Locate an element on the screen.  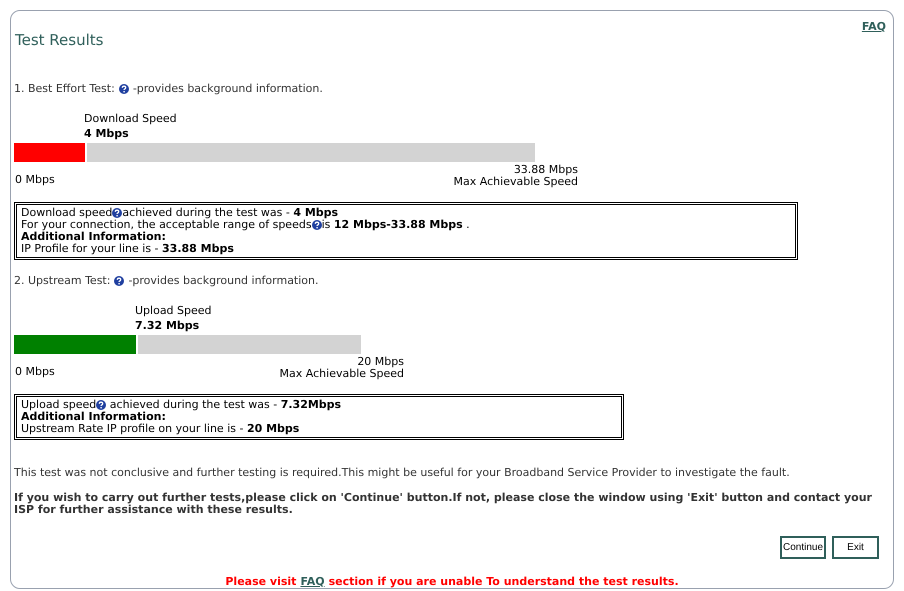
bar-label: Download Speed is located at coordinates (131, 118).